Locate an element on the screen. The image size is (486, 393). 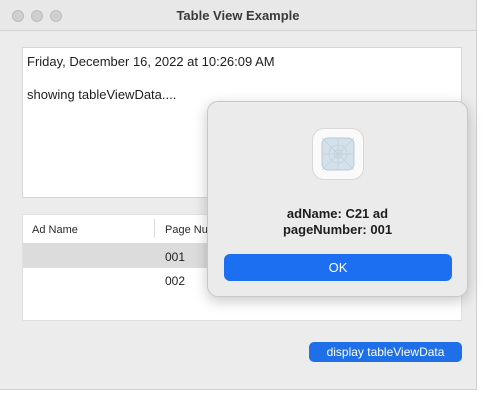
display-table-data-button: display tableViewData is located at coordinates (385, 352).